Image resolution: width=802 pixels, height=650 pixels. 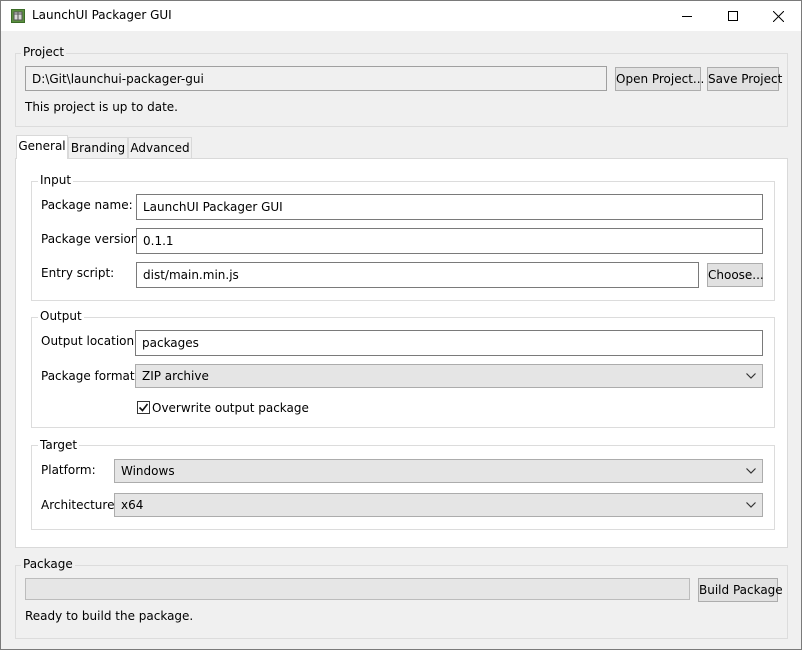 What do you see at coordinates (132, 505) in the screenshot?
I see `architecture-value: x64` at bounding box center [132, 505].